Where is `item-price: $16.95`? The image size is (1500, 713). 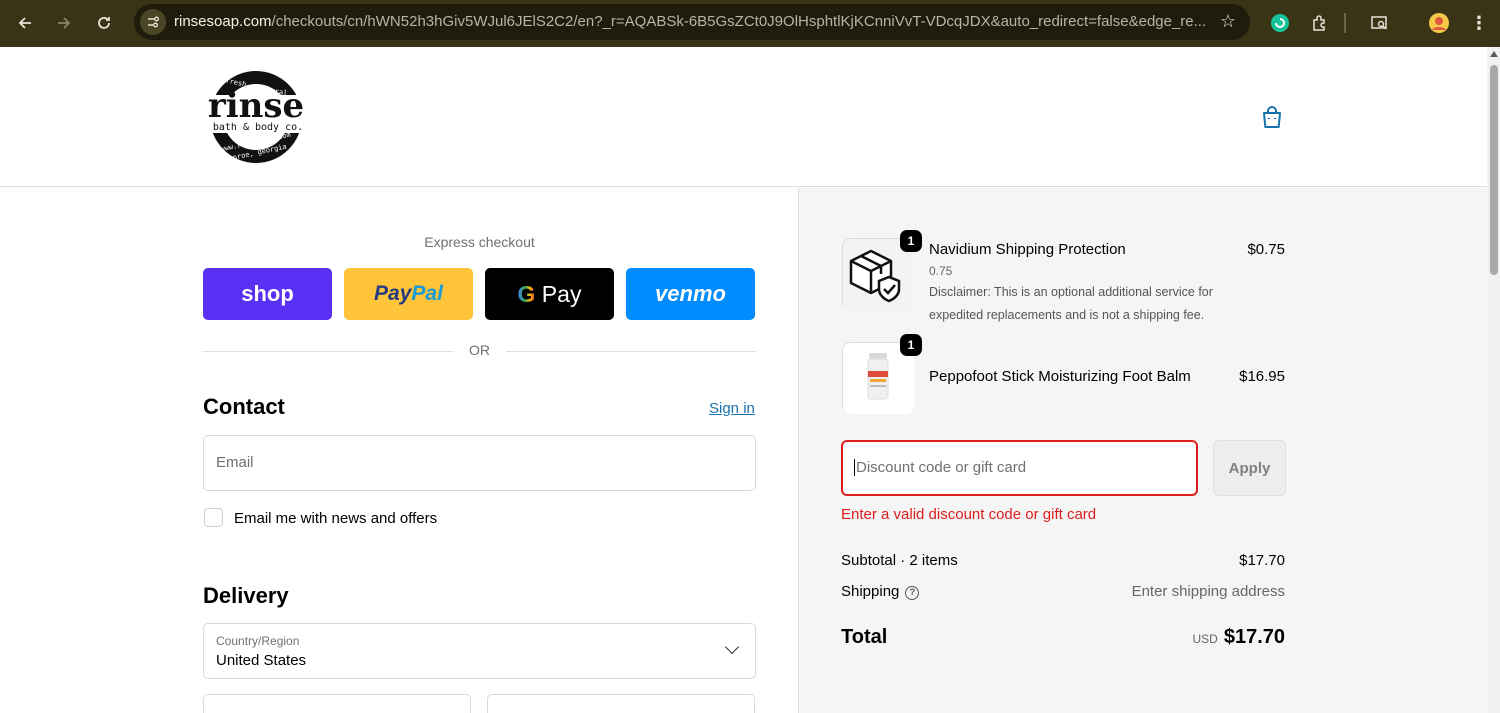 item-price: $16.95 is located at coordinates (1262, 376).